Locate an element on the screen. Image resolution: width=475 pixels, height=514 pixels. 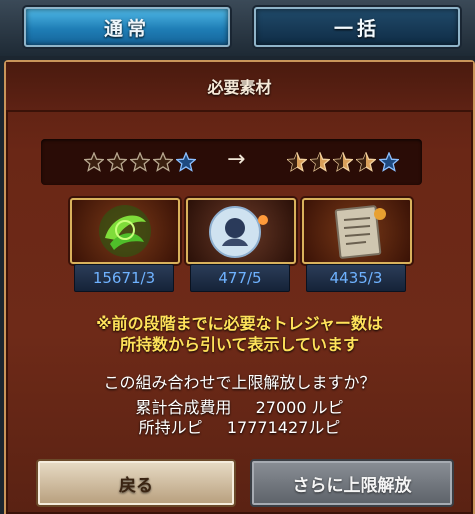
star-level-bar: → is located at coordinates (231, 162).